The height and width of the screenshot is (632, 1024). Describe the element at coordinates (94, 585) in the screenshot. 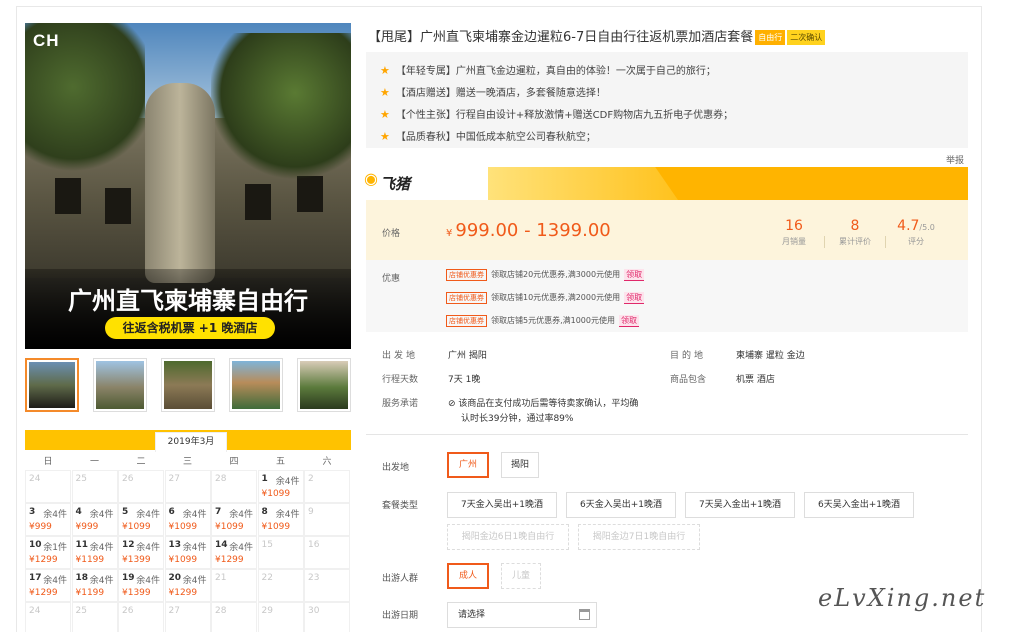

I see `calendar-day-cell: 18 余4件 ¥1199` at that location.